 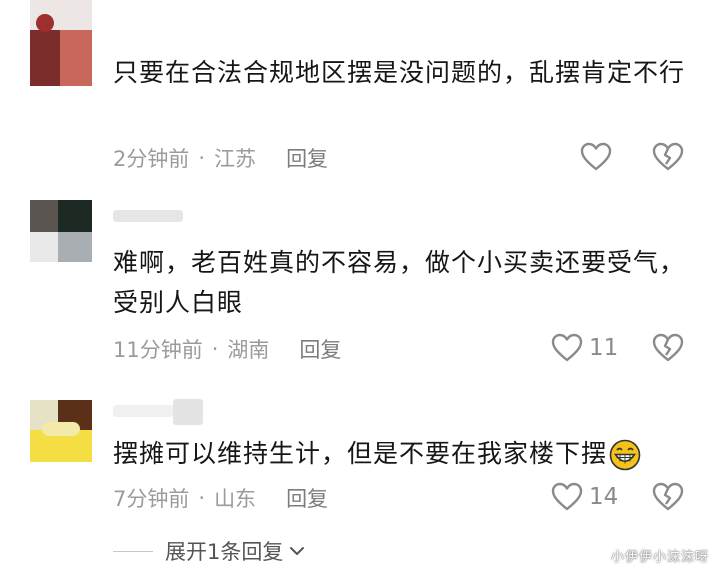 I want to click on comment-location: 湖南, so click(x=248, y=350).